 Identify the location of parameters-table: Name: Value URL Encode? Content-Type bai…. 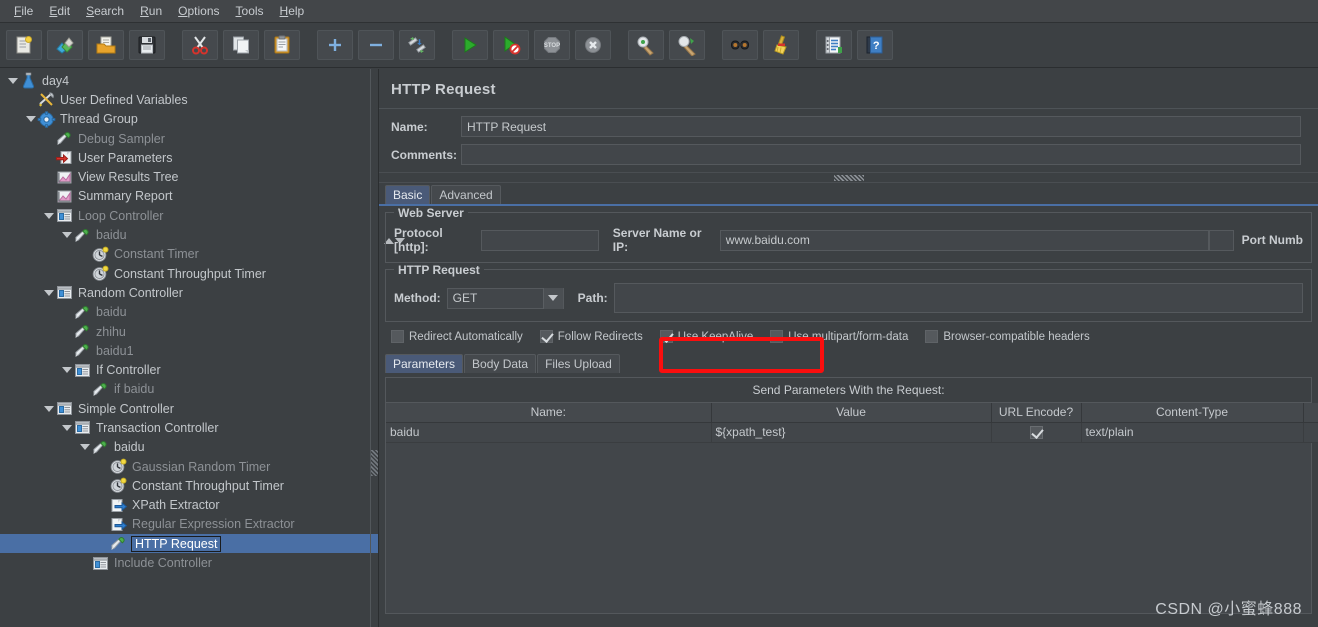
(852, 423).